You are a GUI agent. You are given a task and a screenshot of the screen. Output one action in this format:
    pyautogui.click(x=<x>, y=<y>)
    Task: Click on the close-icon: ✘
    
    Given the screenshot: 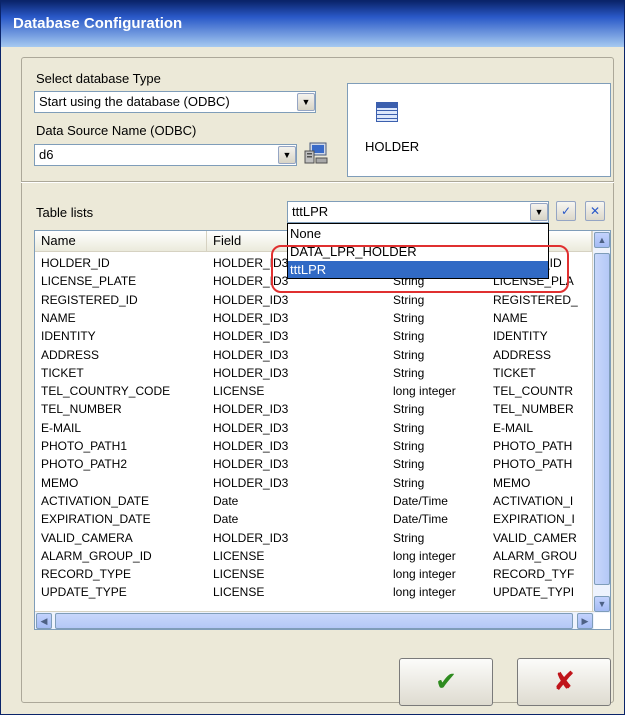 What is the action you would take?
    pyautogui.click(x=564, y=681)
    